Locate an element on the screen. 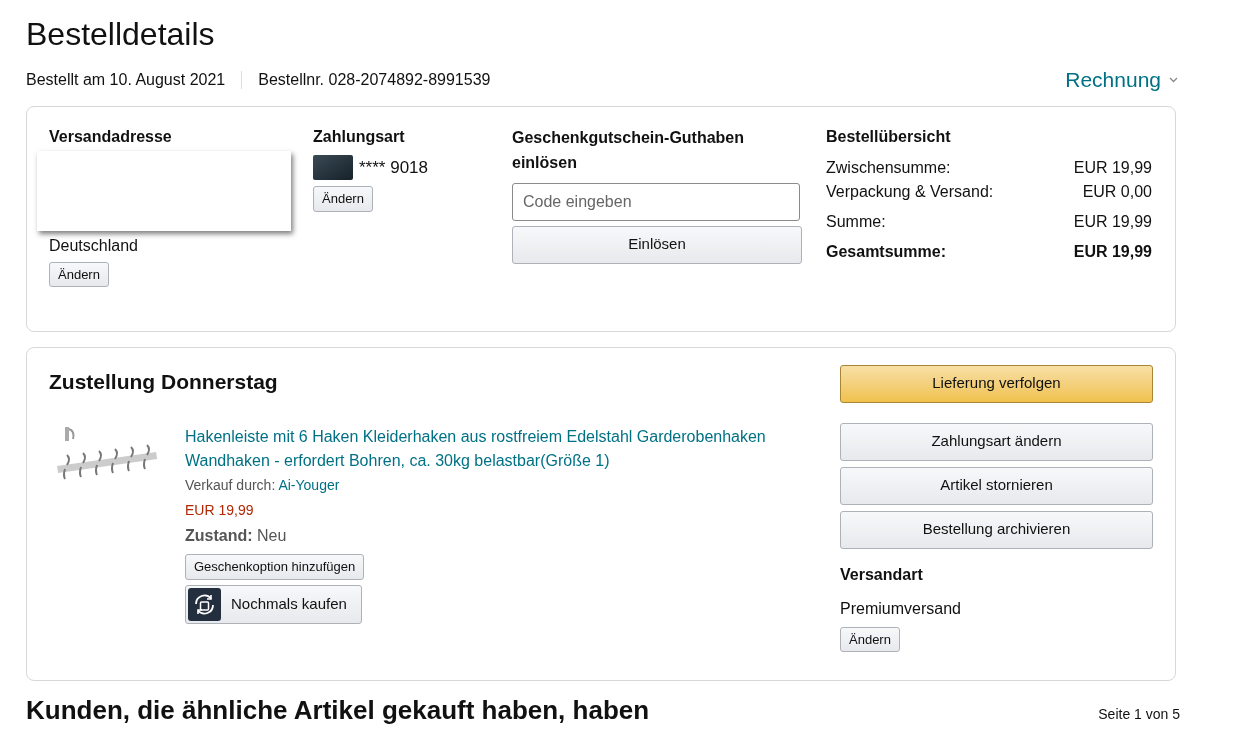 Image resolution: width=1235 pixels, height=735 pixels. item-condition: Zustand: Neu is located at coordinates (236, 536).